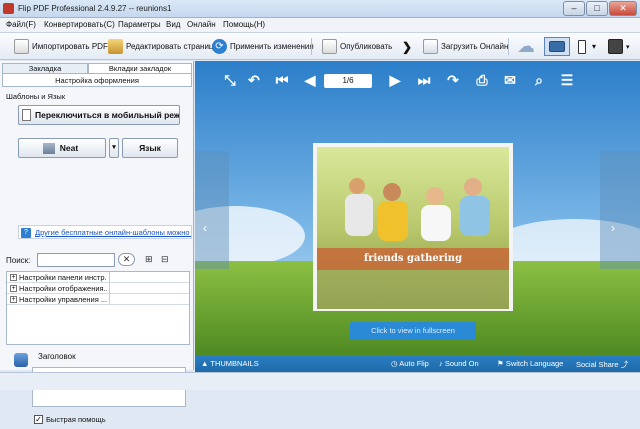  What do you see at coordinates (139, 24) in the screenshot?
I see `menu-settings: Параметры` at bounding box center [139, 24].